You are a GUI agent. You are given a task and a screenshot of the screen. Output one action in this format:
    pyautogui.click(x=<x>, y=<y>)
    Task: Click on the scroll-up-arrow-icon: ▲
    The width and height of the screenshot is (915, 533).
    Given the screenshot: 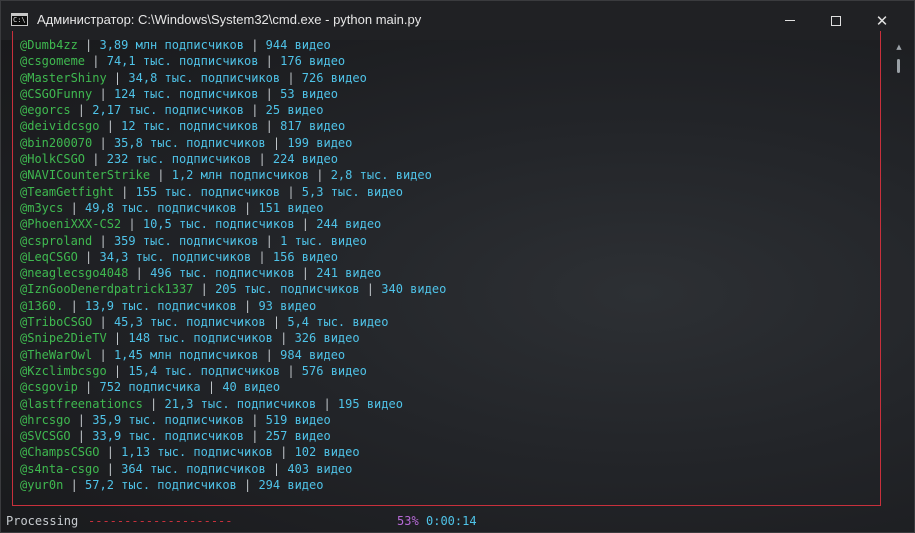 What is the action you would take?
    pyautogui.click(x=899, y=47)
    